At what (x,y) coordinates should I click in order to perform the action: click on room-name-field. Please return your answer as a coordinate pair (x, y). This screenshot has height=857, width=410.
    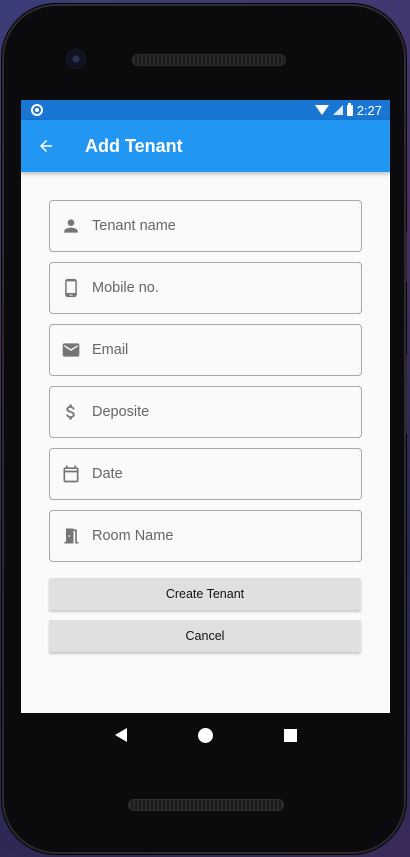
    Looking at the image, I should click on (205, 536).